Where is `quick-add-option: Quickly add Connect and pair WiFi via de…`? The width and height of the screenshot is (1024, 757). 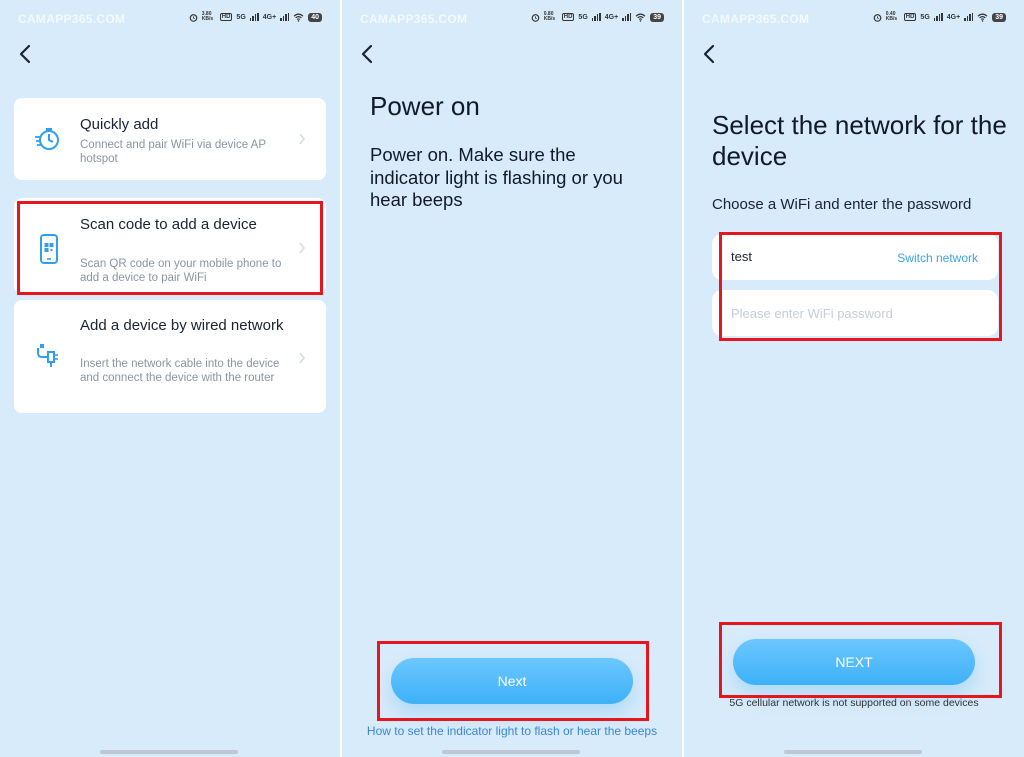
quick-add-option: Quickly add Connect and pair WiFi via de… is located at coordinates (170, 139).